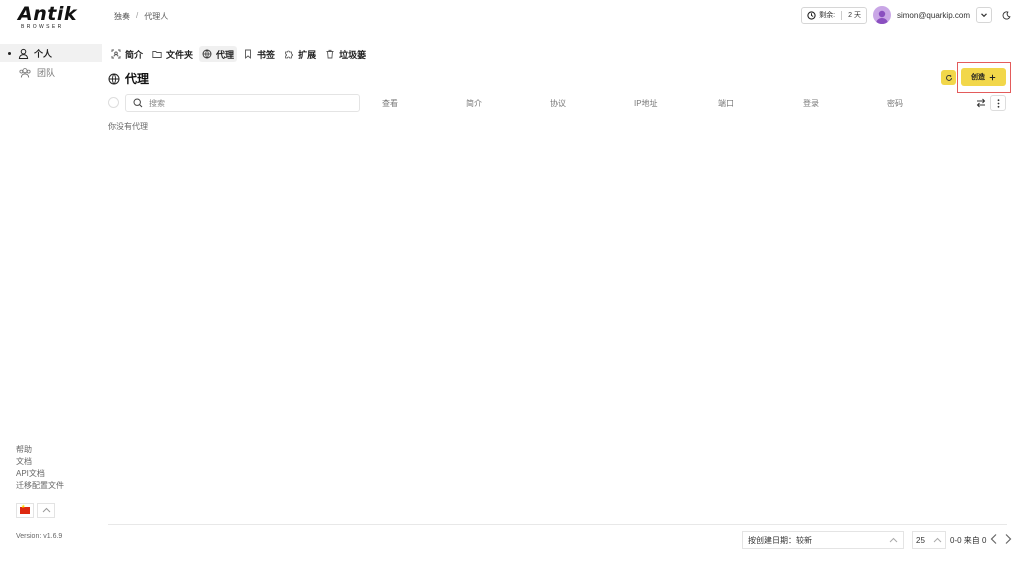 This screenshot has width=1024, height=563. What do you see at coordinates (811, 15) in the screenshot?
I see `clock-icon` at bounding box center [811, 15].